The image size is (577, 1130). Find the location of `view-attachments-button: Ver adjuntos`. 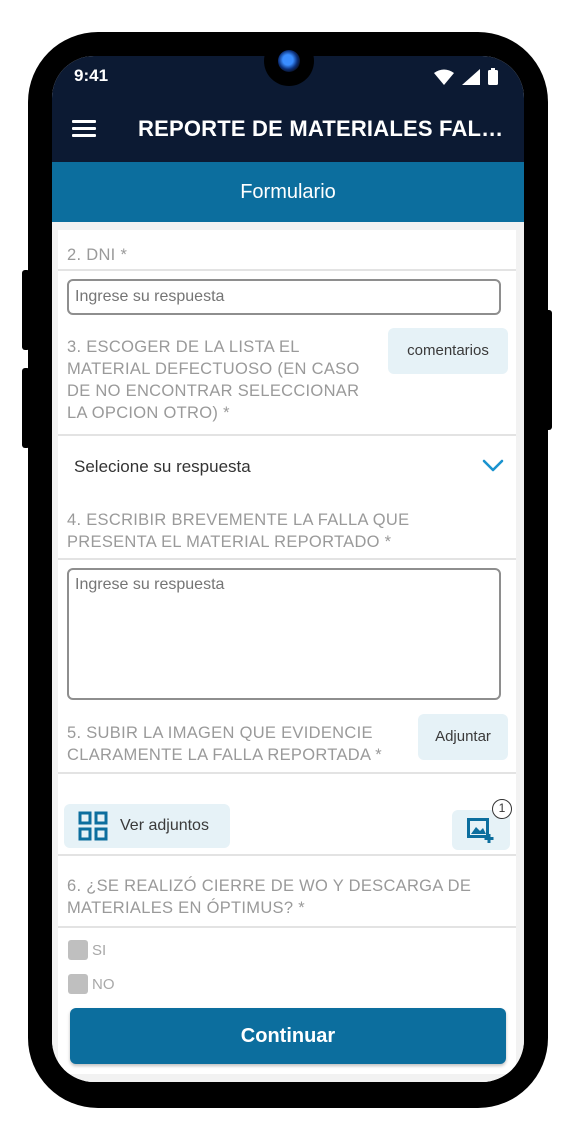

view-attachments-button: Ver adjuntos is located at coordinates (147, 826).